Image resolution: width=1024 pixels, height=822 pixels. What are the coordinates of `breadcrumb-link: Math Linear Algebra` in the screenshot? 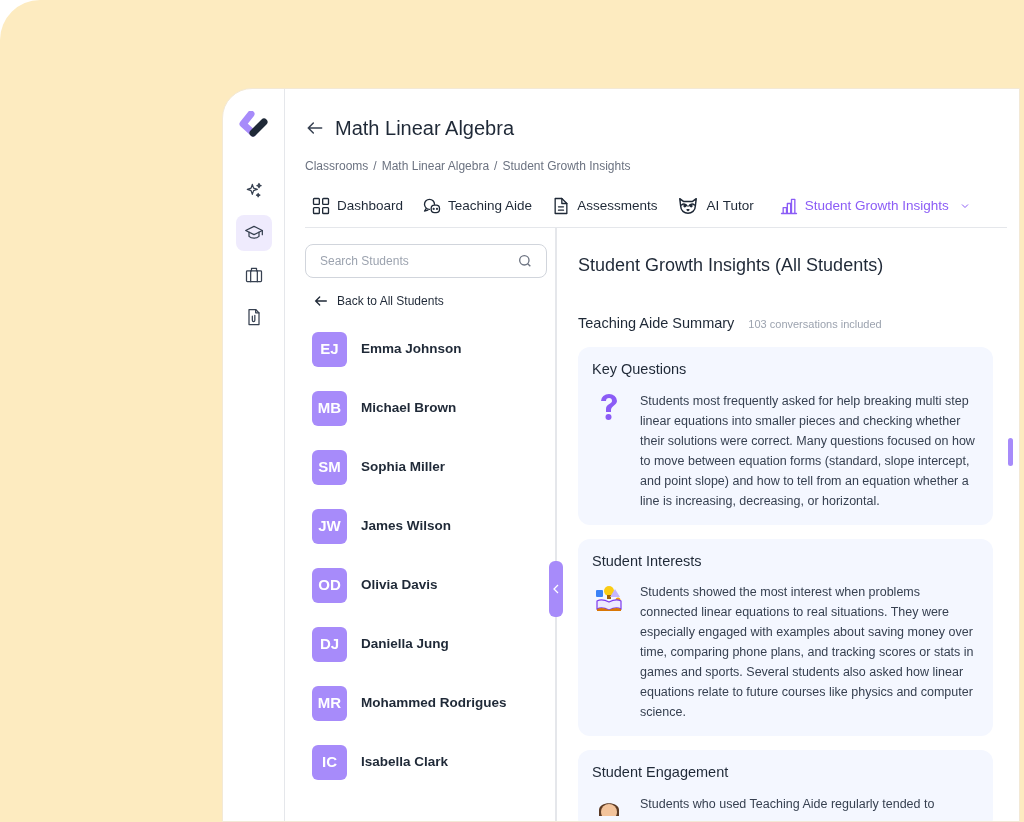 It's located at (435, 166).